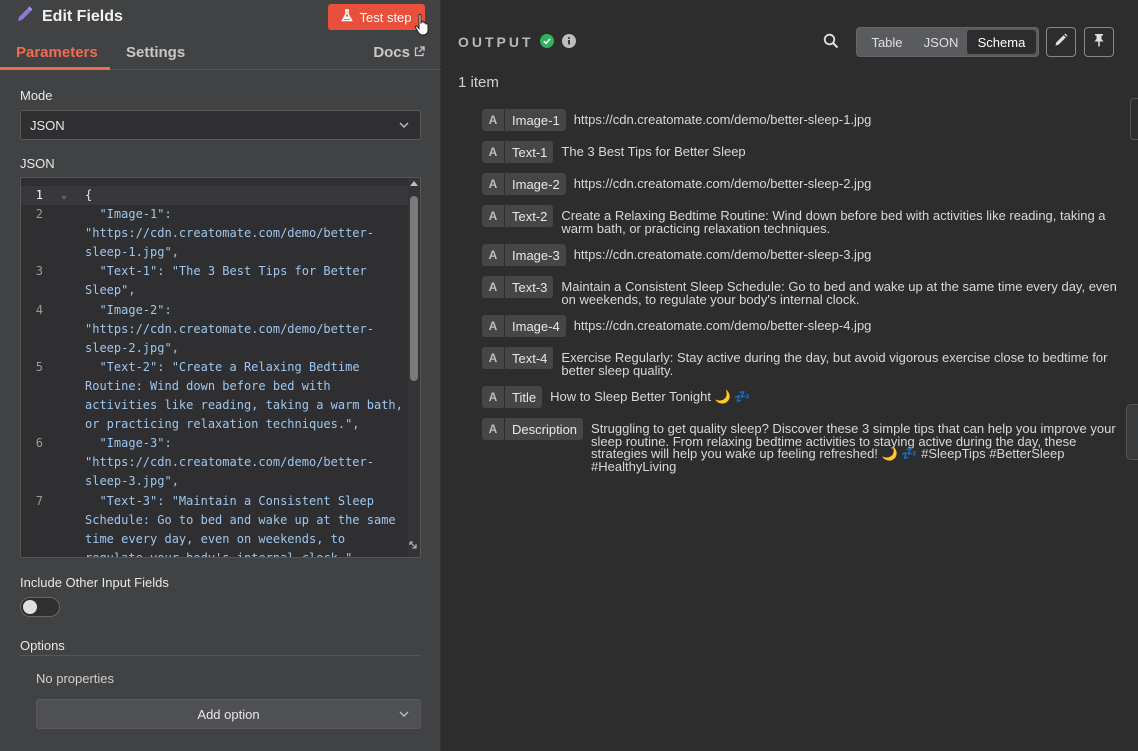 This screenshot has height=751, width=1138. I want to click on field-name: Image-2, so click(536, 184).